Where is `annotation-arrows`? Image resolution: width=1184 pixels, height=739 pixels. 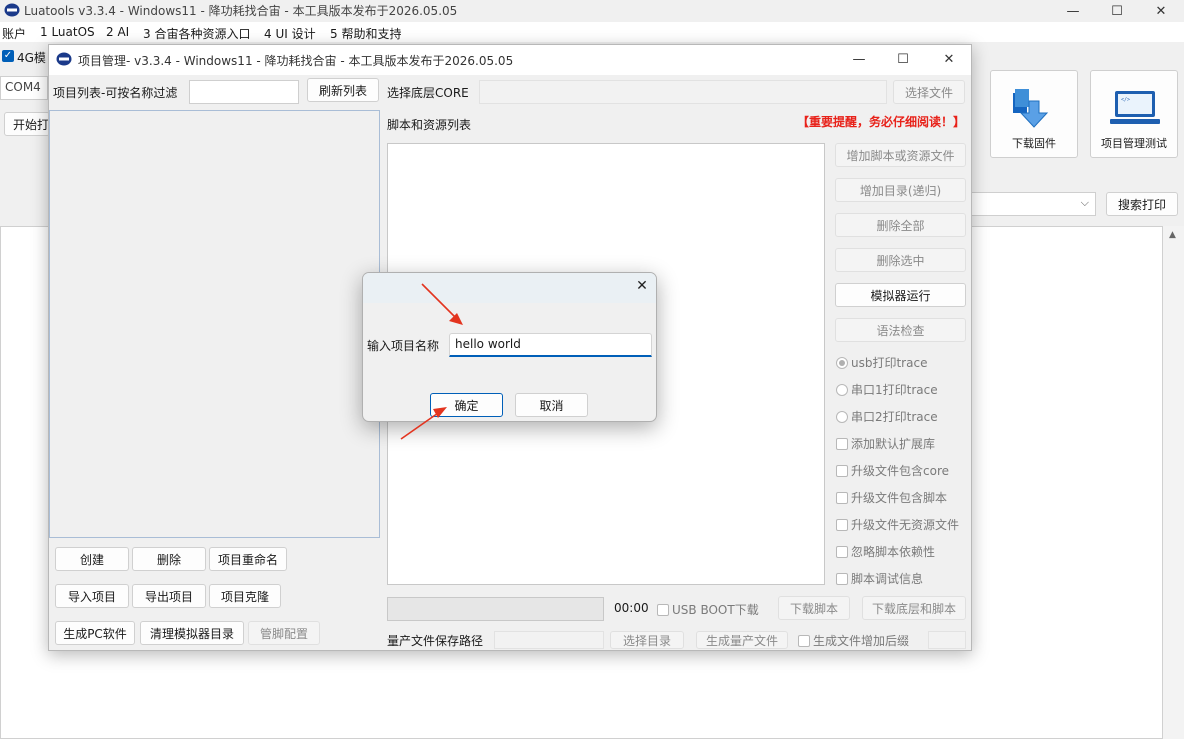
annotation-arrows is located at coordinates (431, 361).